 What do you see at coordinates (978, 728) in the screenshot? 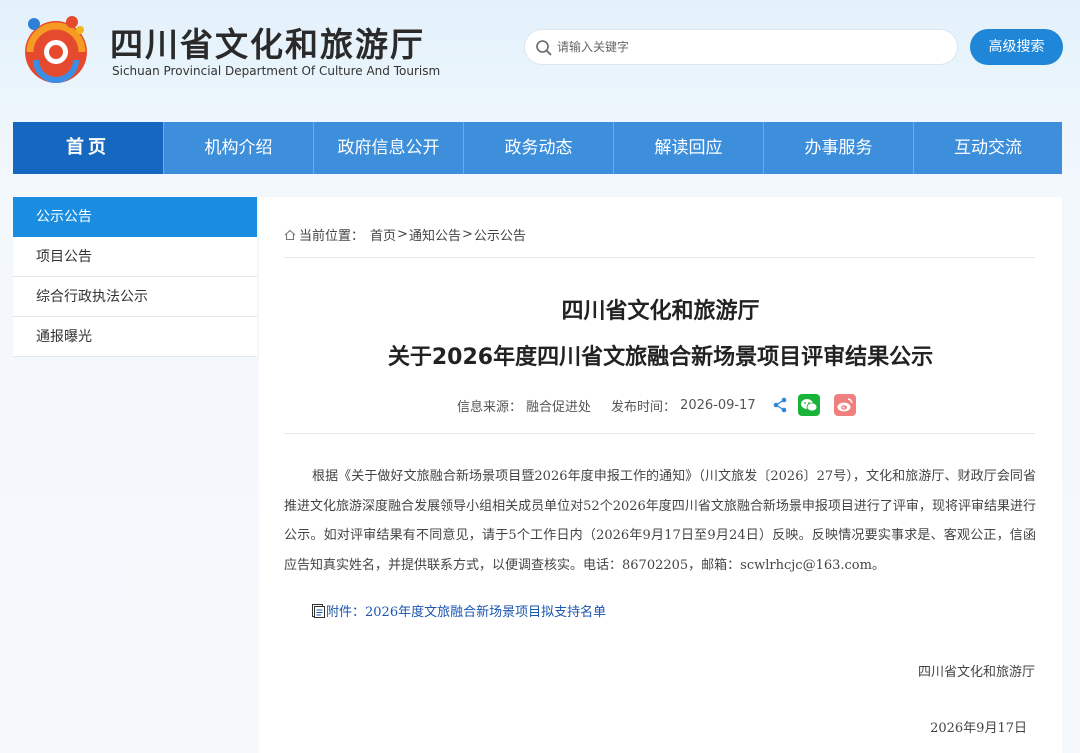
I see `signature-date: 2026年9月17日` at bounding box center [978, 728].